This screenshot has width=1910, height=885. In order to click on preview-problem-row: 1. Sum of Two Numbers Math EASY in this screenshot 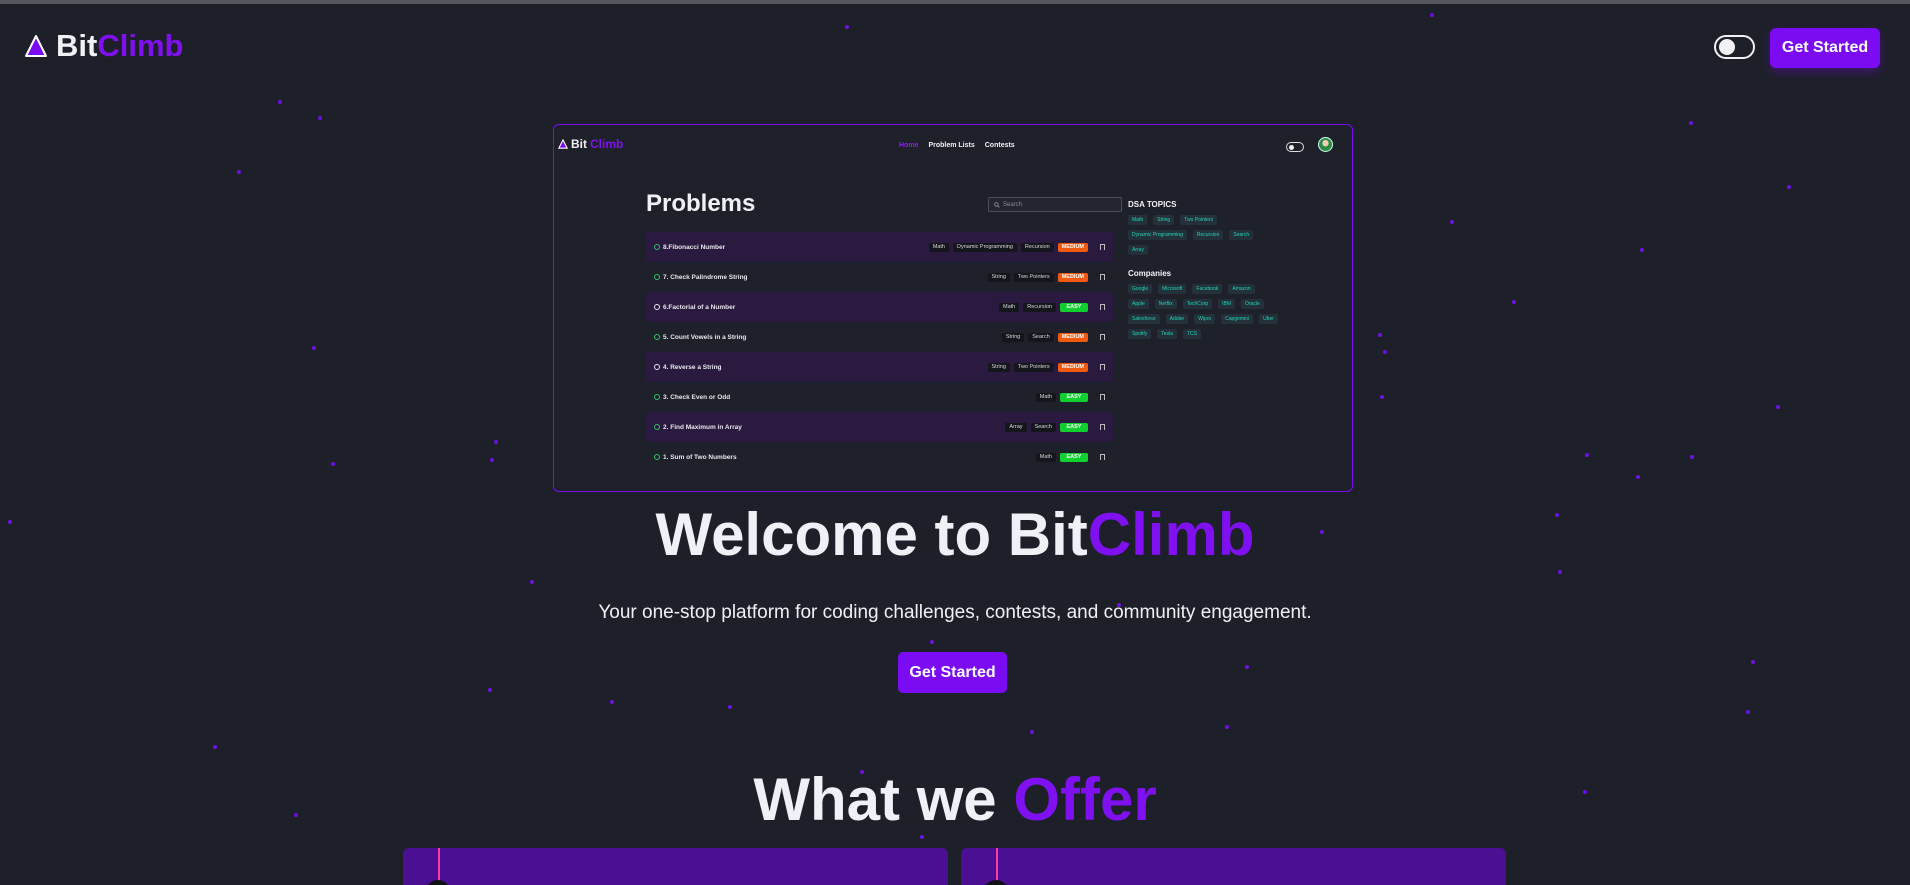, I will do `click(879, 457)`.